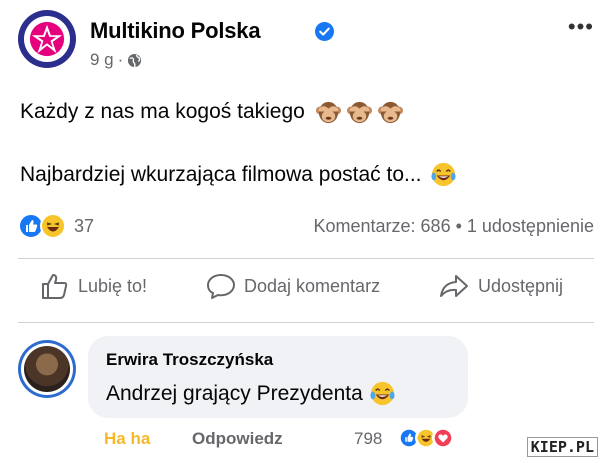 The height and width of the screenshot is (463, 610). I want to click on reaction-count: 37, so click(84, 226).